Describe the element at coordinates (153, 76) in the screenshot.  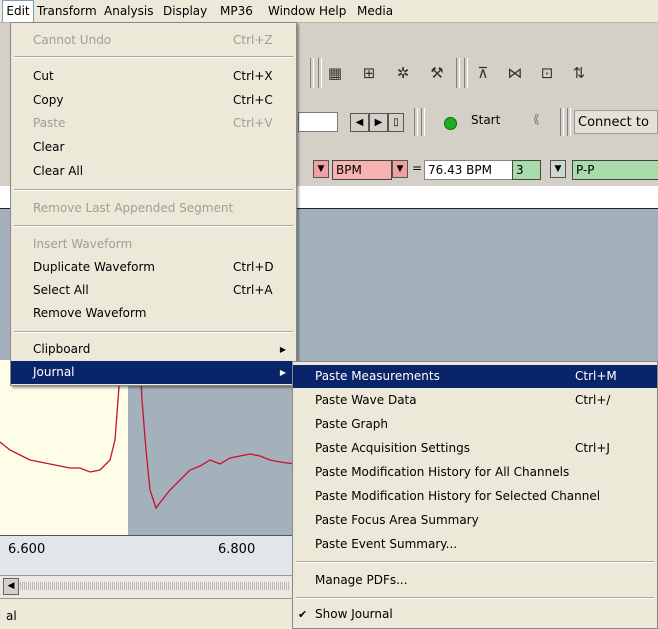
I see `menu-item-cut: Cut Ctrl+X` at that location.